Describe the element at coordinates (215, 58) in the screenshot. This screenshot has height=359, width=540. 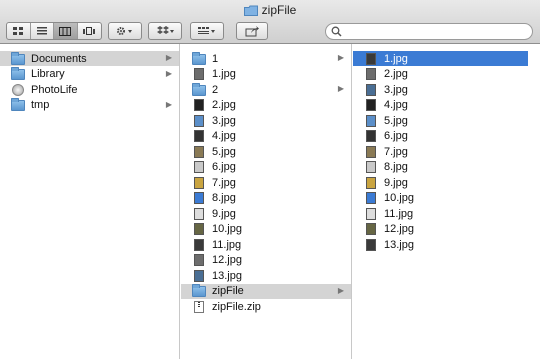
I see `item-label: 1` at that location.